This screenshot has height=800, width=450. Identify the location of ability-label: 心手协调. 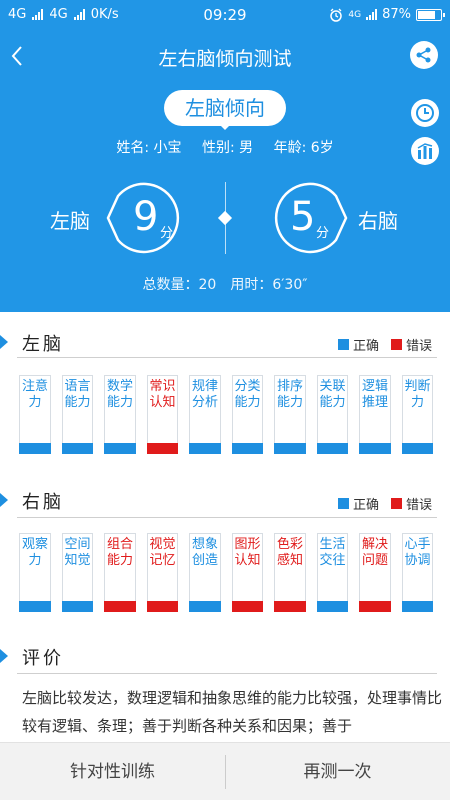
(417, 552).